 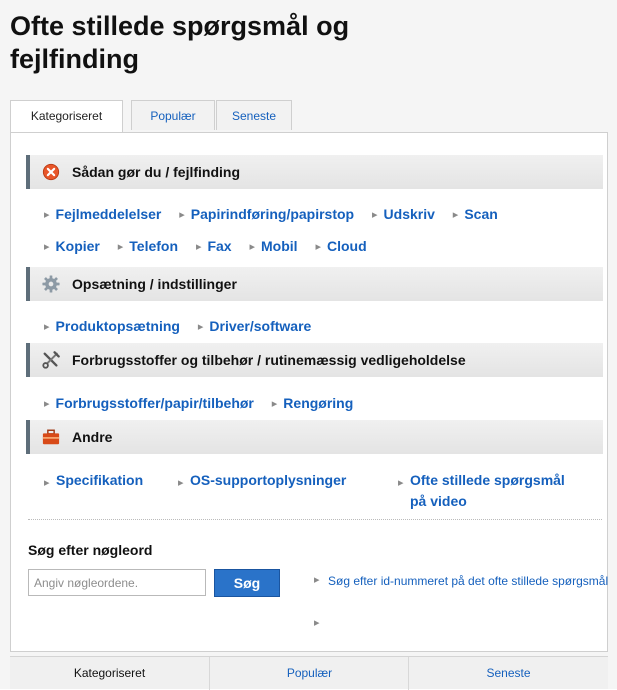 I want to click on toolbox-icon, so click(x=51, y=437).